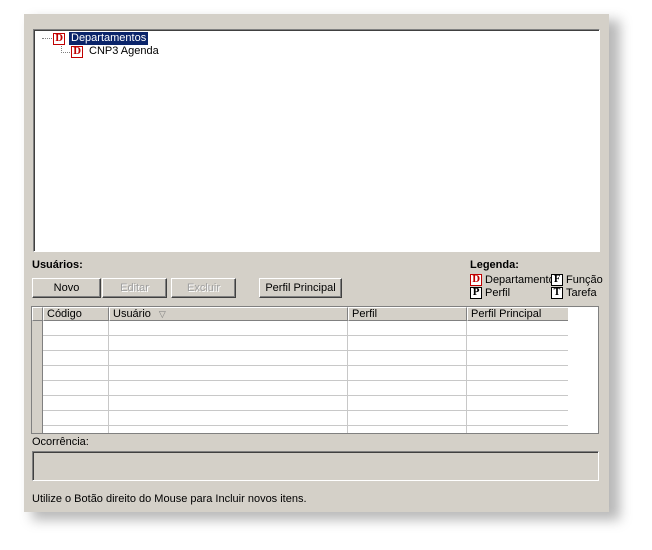 This screenshot has width=652, height=550. What do you see at coordinates (557, 280) in the screenshot?
I see `function-icon: F` at bounding box center [557, 280].